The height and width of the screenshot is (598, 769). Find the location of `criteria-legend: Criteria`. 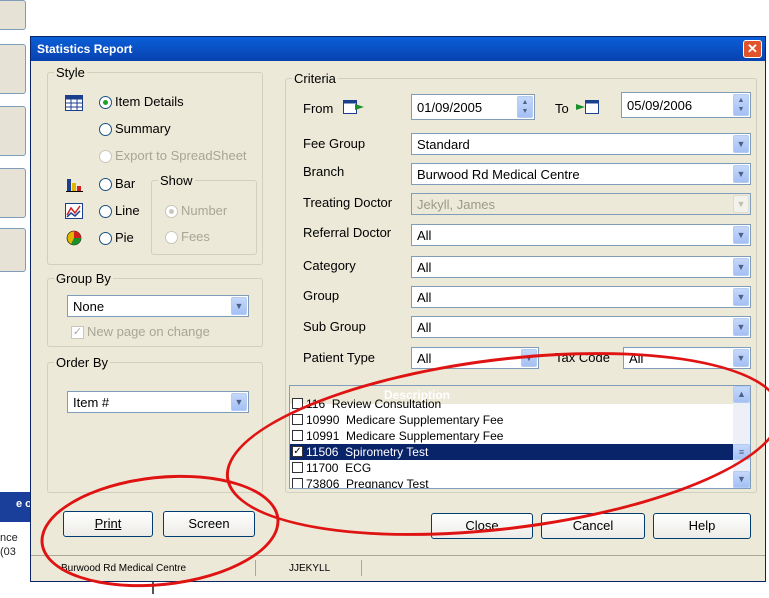

criteria-legend: Criteria is located at coordinates (315, 78).